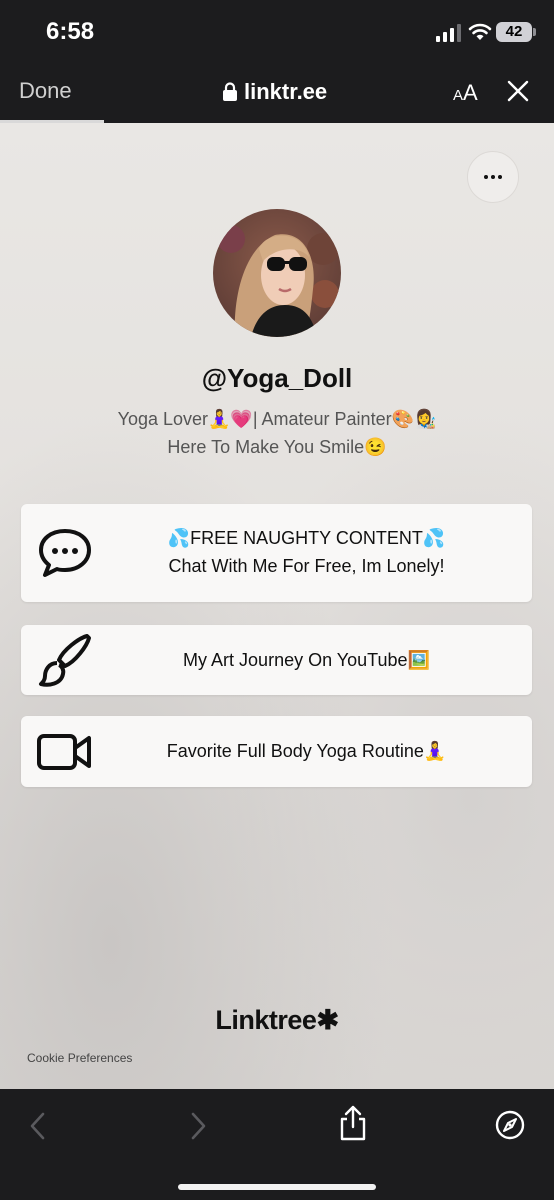  What do you see at coordinates (306, 751) in the screenshot?
I see `link-title: Favorite Full Body Yoga Routine🧘‍♀️` at bounding box center [306, 751].